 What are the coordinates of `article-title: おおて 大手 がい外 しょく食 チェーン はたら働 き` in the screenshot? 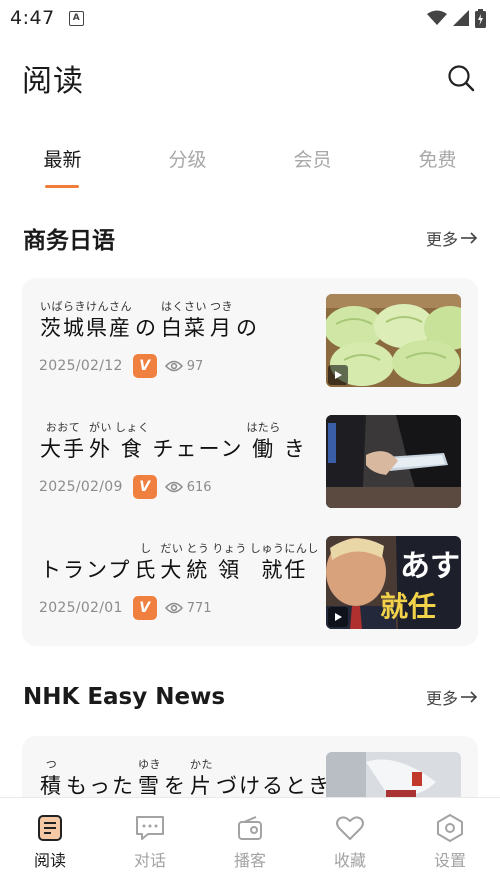 It's located at (175, 439).